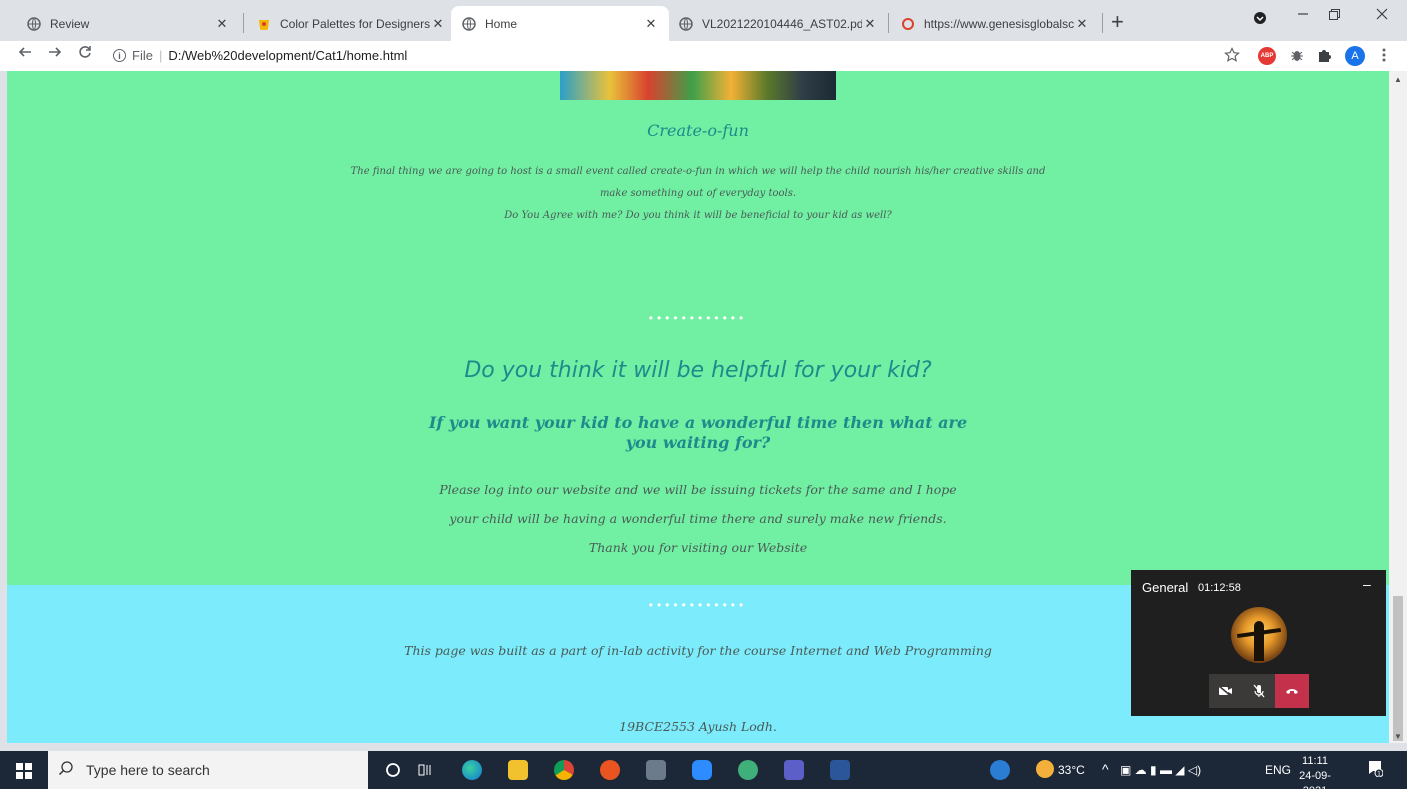  I want to click on edge-icon, so click(472, 770).